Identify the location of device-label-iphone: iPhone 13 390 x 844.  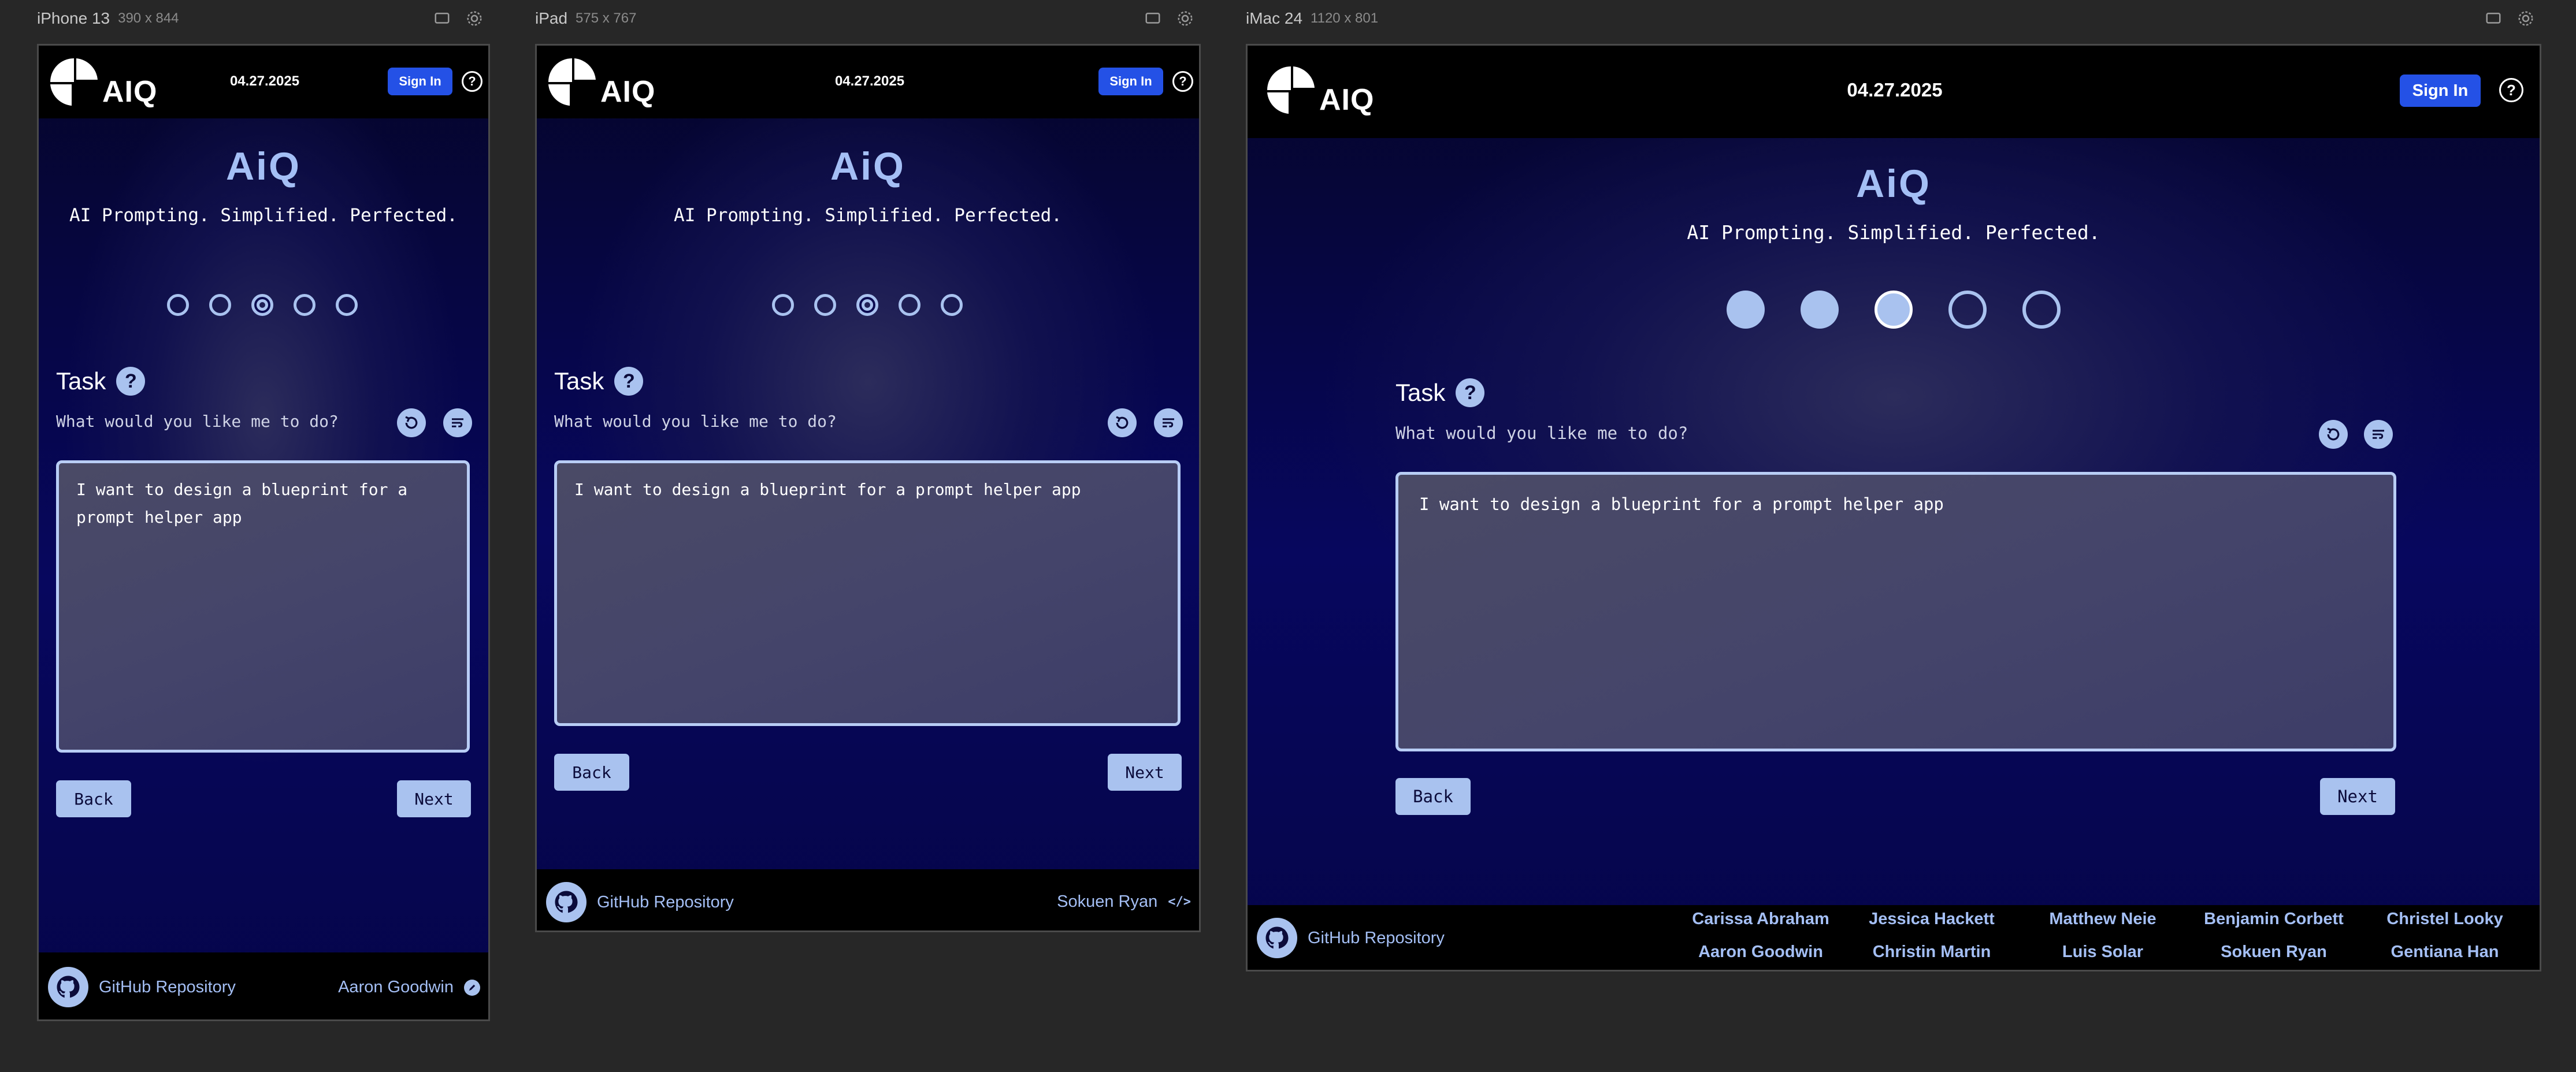
(108, 18).